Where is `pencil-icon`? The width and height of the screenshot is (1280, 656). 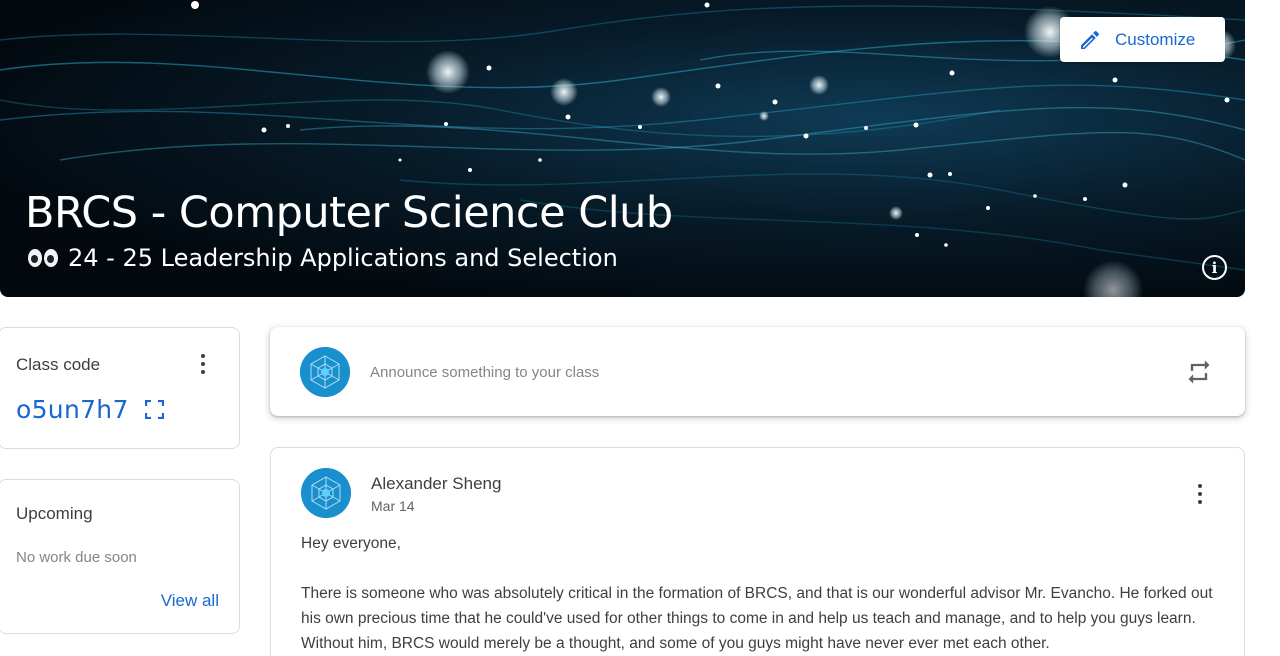 pencil-icon is located at coordinates (1090, 39).